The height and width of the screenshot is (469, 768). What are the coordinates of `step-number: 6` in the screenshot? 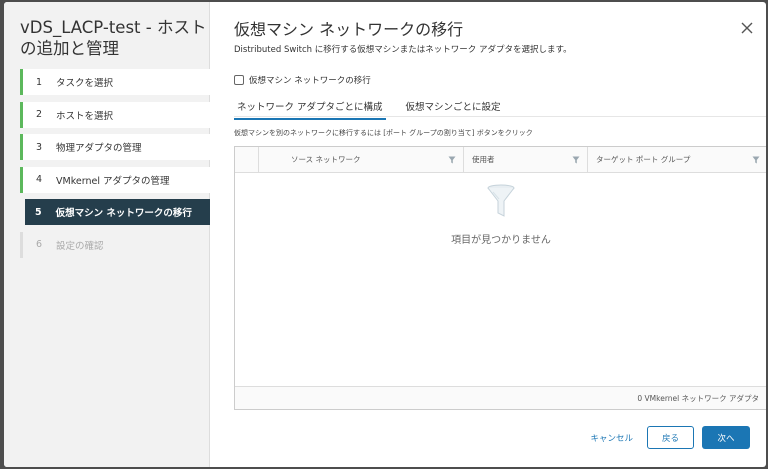 It's located at (39, 244).